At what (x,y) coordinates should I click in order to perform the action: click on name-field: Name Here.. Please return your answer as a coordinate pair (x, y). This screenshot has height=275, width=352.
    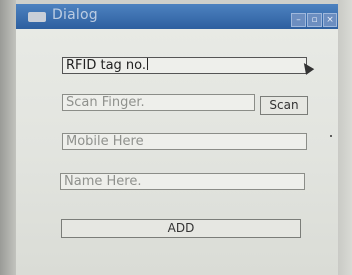
    Looking at the image, I should click on (182, 181).